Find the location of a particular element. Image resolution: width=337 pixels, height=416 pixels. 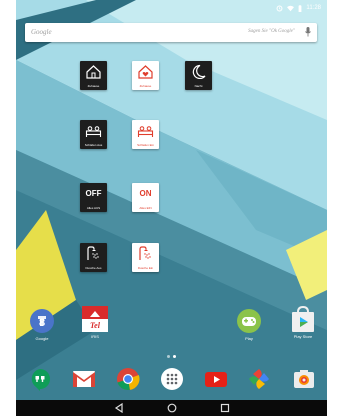

widget-state-text: OFF is located at coordinates (93, 193).